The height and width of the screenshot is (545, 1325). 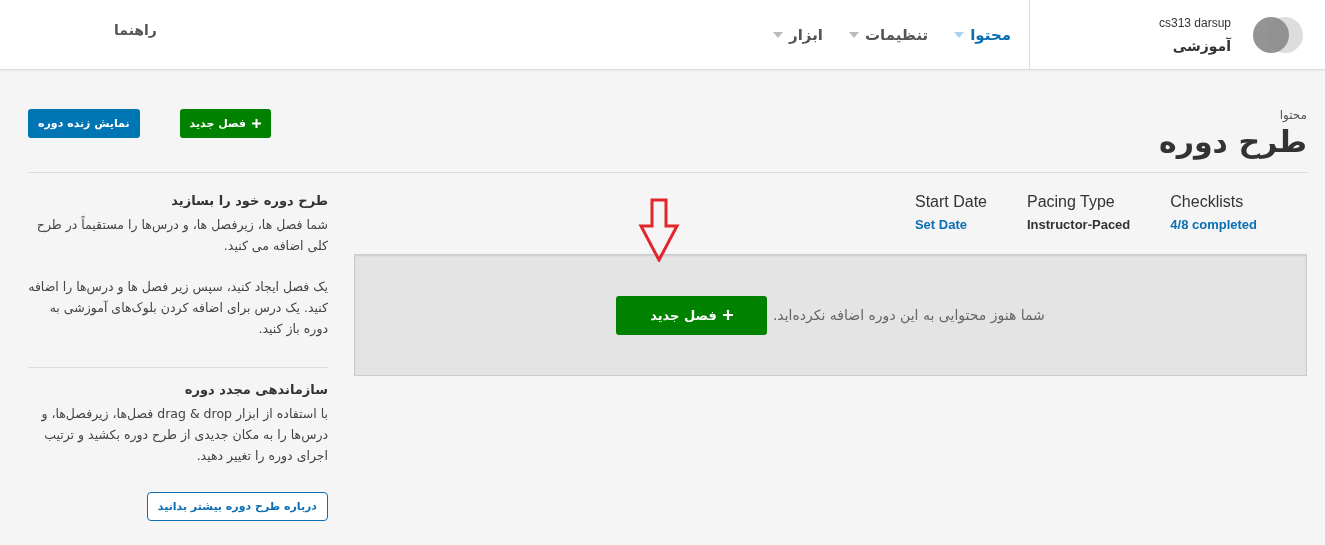 I want to click on nav-menu-item: ابزار, so click(x=798, y=34).